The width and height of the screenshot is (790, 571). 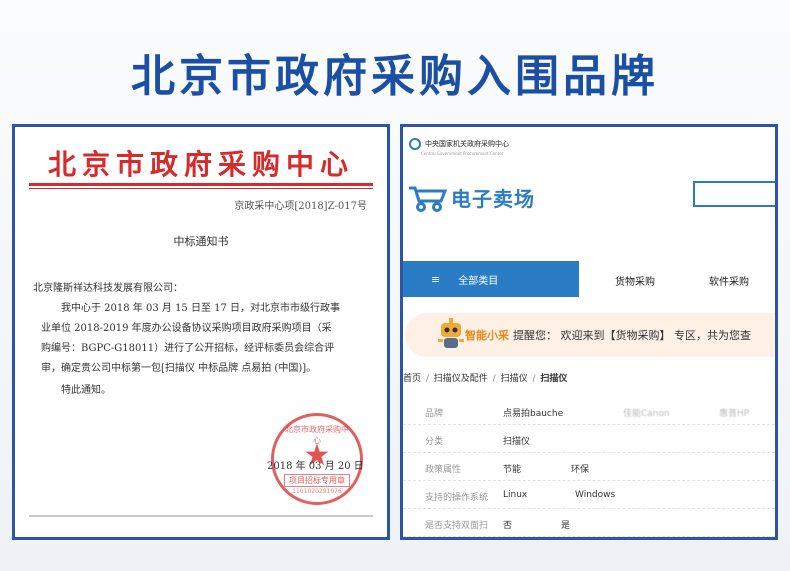 I want to click on assistant-notice: 智能小采 提醒您： 欢迎来到【货物采购】 专区，共为您查, so click(x=590, y=335).